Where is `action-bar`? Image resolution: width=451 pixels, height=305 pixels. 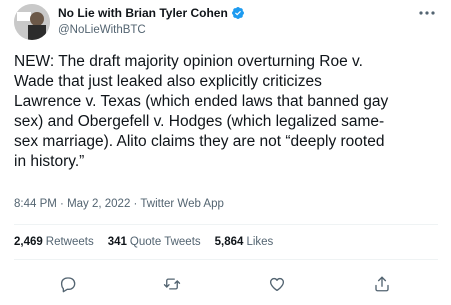 action-bar is located at coordinates (225, 281).